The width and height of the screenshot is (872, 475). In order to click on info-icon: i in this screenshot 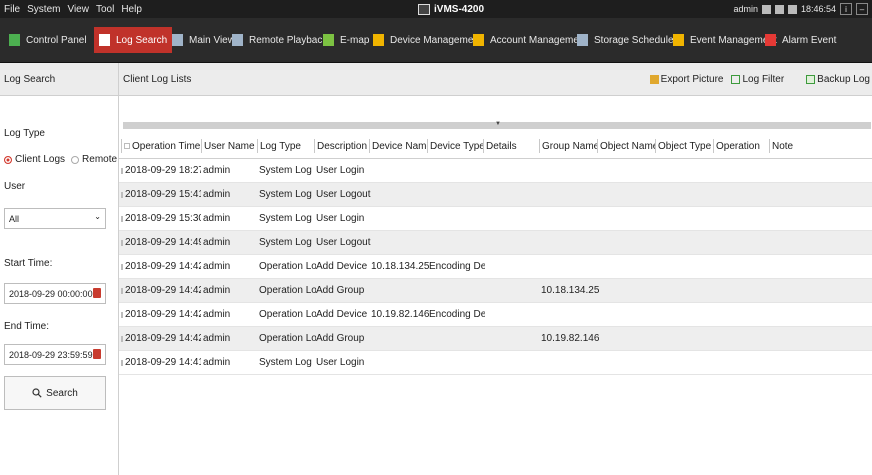, I will do `click(846, 9)`.